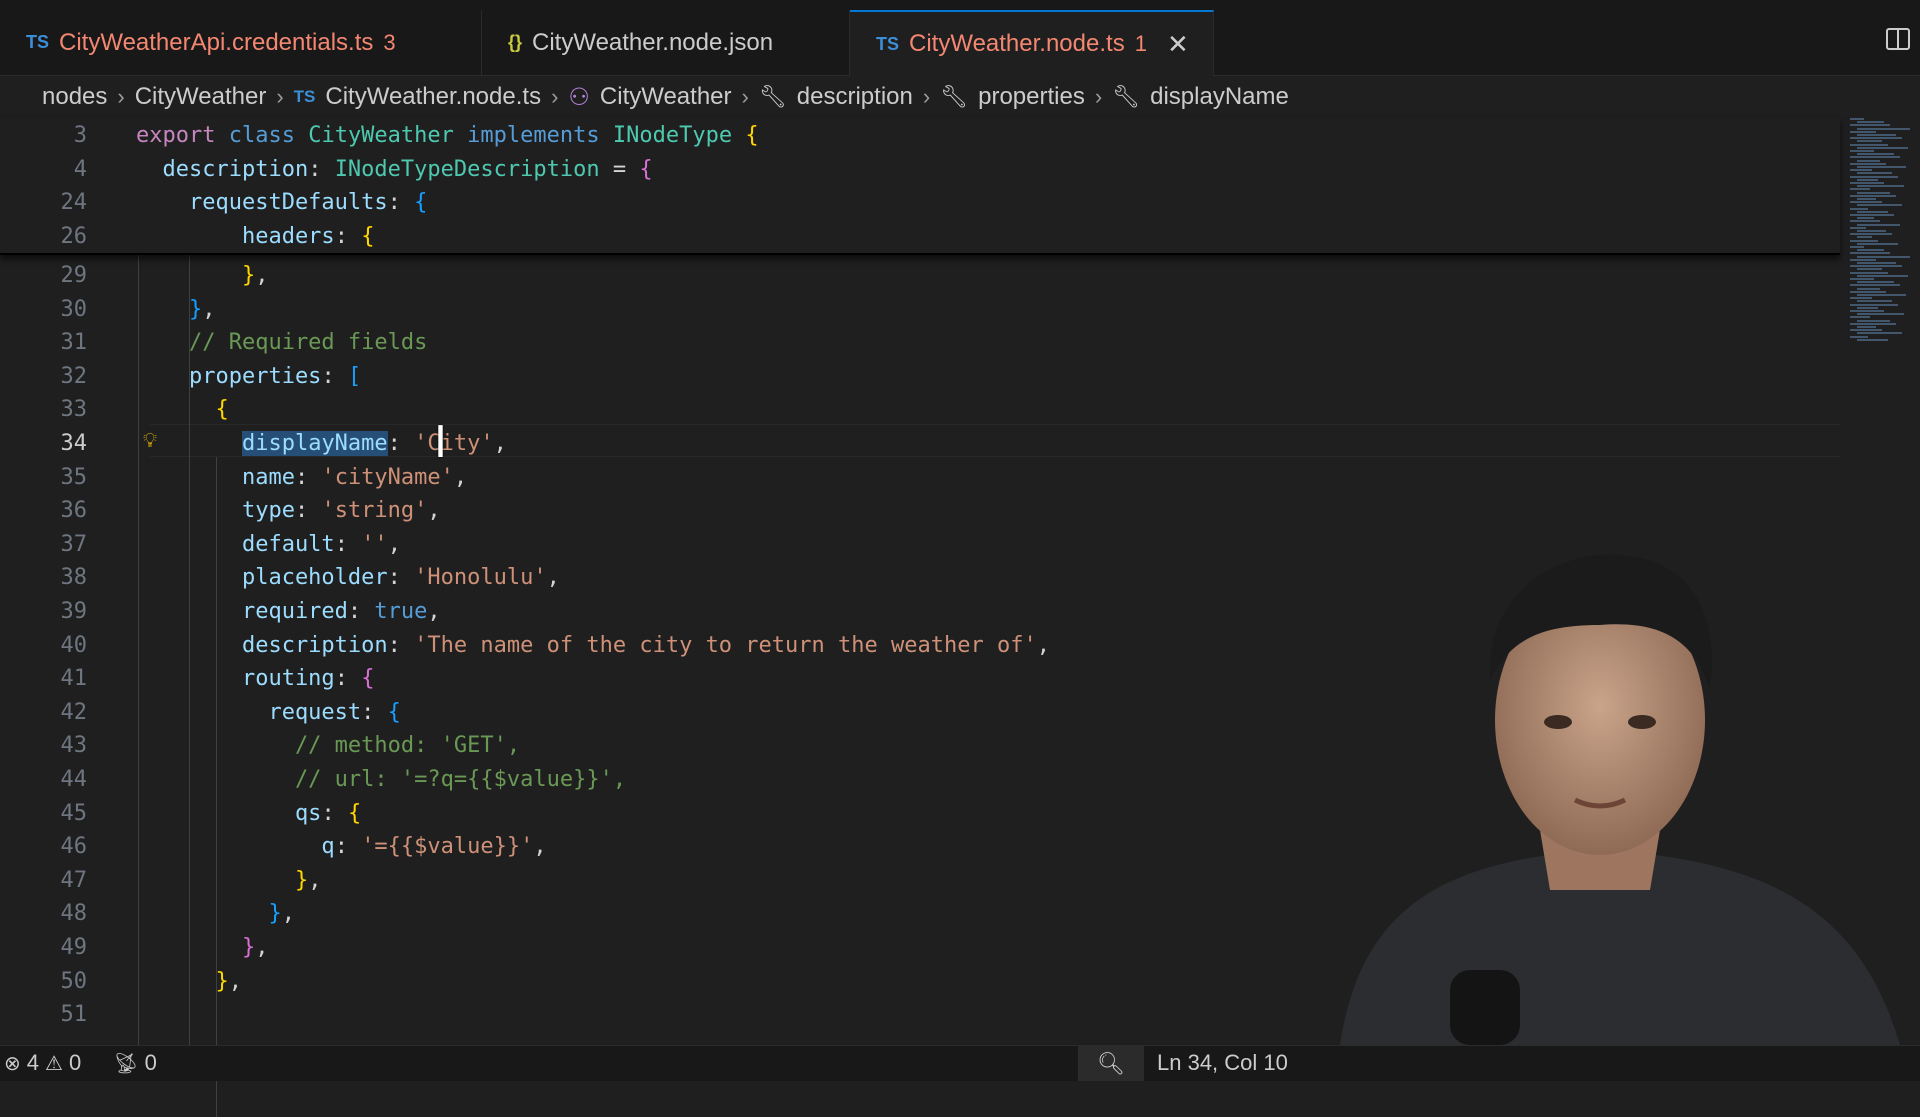  What do you see at coordinates (440, 442) in the screenshot?
I see `mouse-ibeam-cursor: I` at bounding box center [440, 442].